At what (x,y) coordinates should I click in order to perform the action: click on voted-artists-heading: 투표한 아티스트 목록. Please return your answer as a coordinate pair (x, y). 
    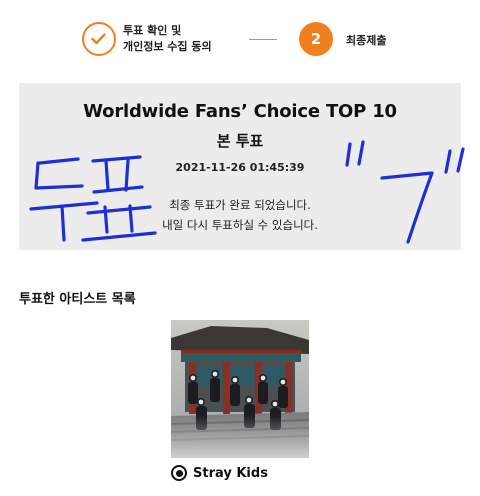
    Looking at the image, I should click on (77, 299).